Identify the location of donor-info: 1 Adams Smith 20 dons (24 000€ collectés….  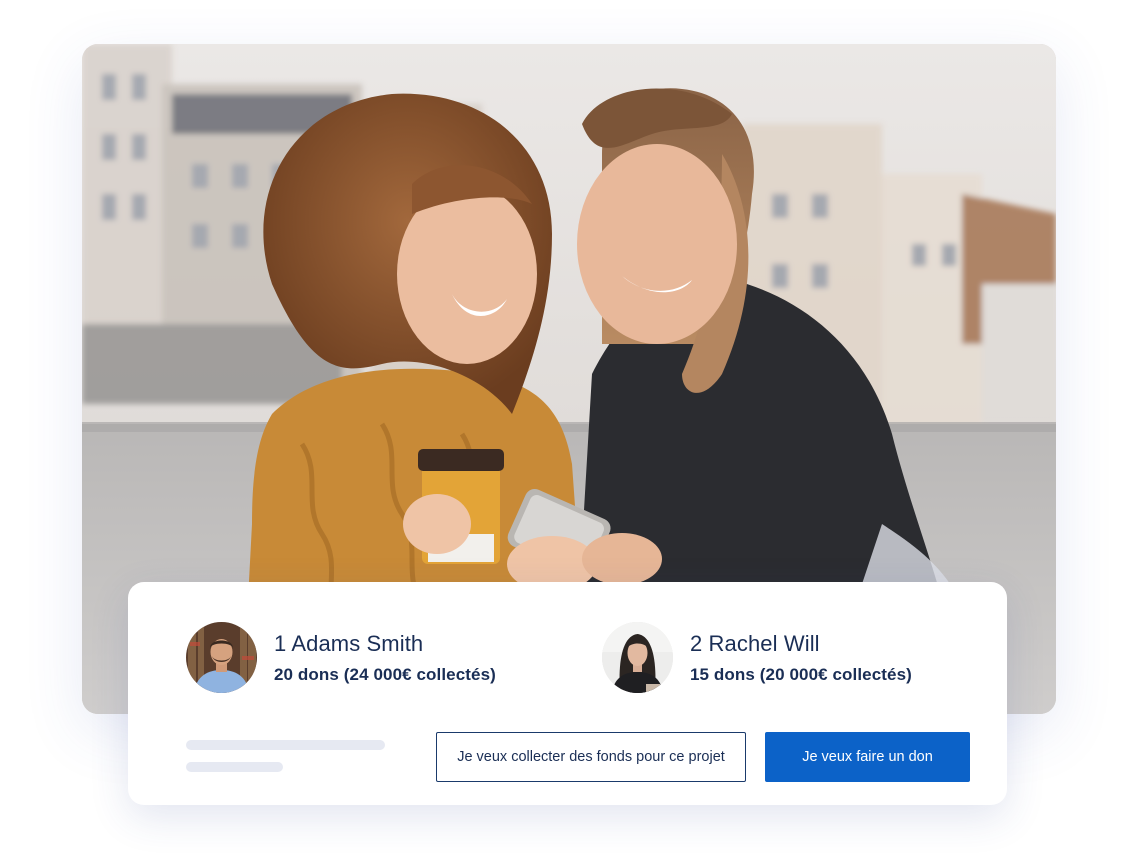
(385, 658).